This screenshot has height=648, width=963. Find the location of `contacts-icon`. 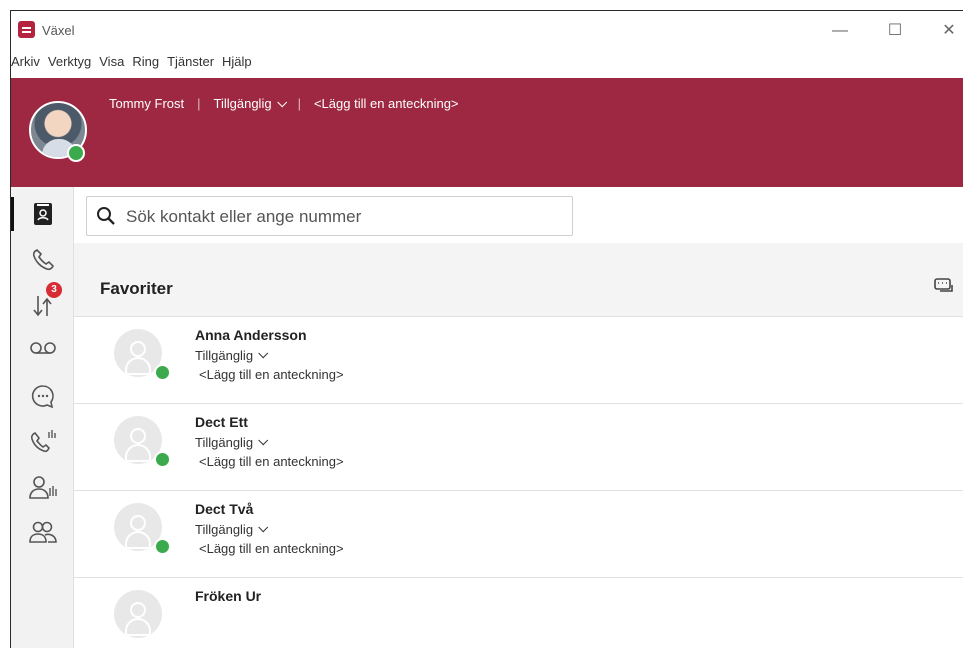

contacts-icon is located at coordinates (42, 214).